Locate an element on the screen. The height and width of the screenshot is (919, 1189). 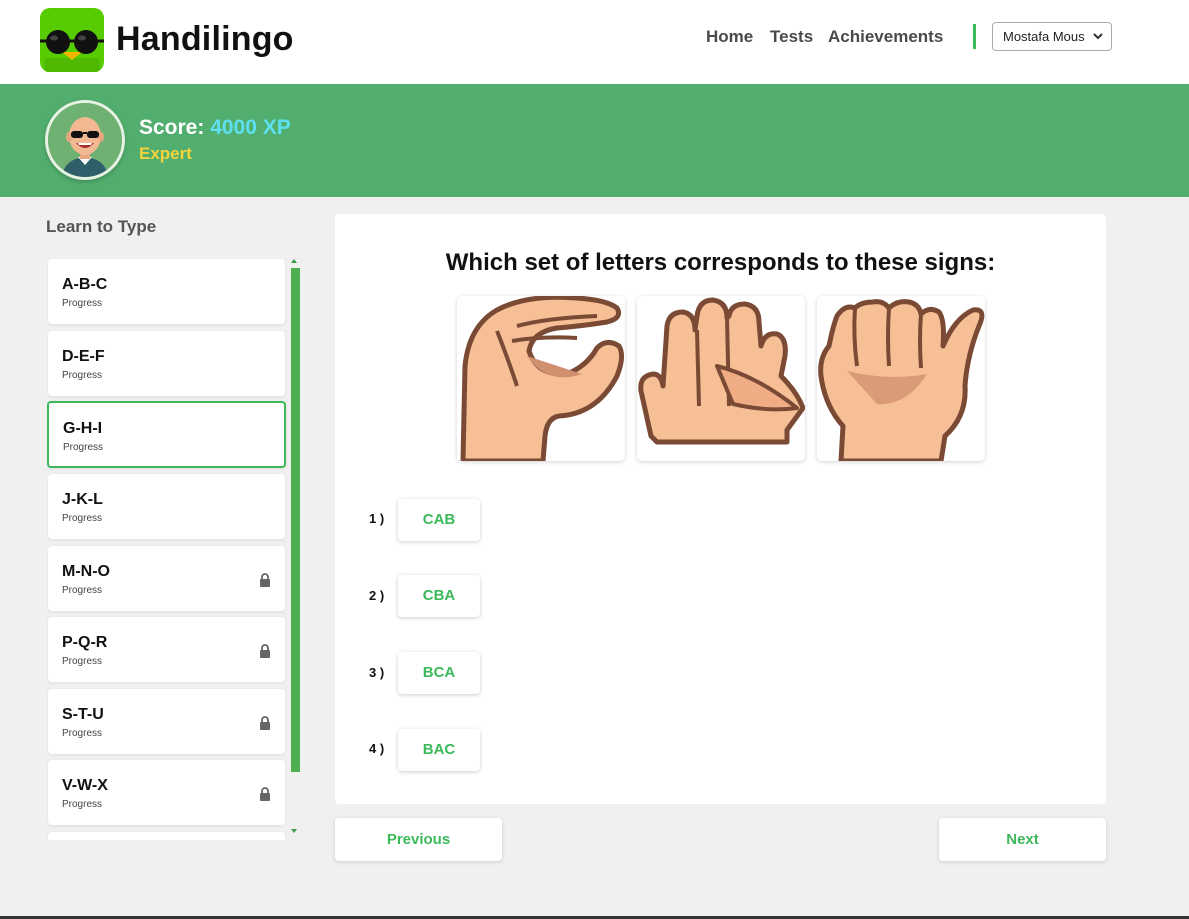
nav-achievements-link: Achievements is located at coordinates (885, 37).